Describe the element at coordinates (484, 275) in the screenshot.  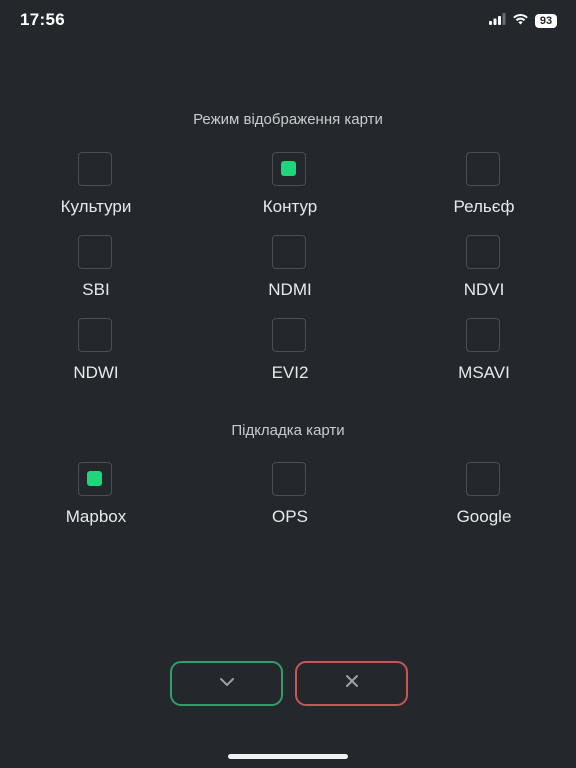
I see `option-ndvi: NDVI` at that location.